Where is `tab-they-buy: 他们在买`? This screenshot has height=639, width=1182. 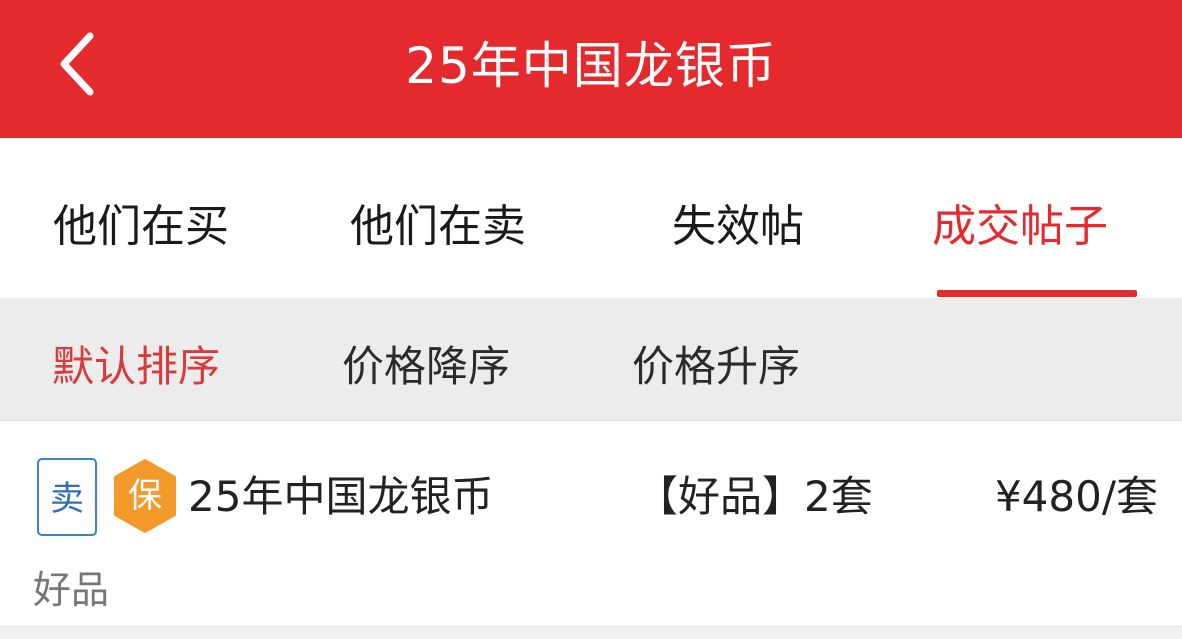 tab-they-buy: 他们在买 is located at coordinates (141, 222).